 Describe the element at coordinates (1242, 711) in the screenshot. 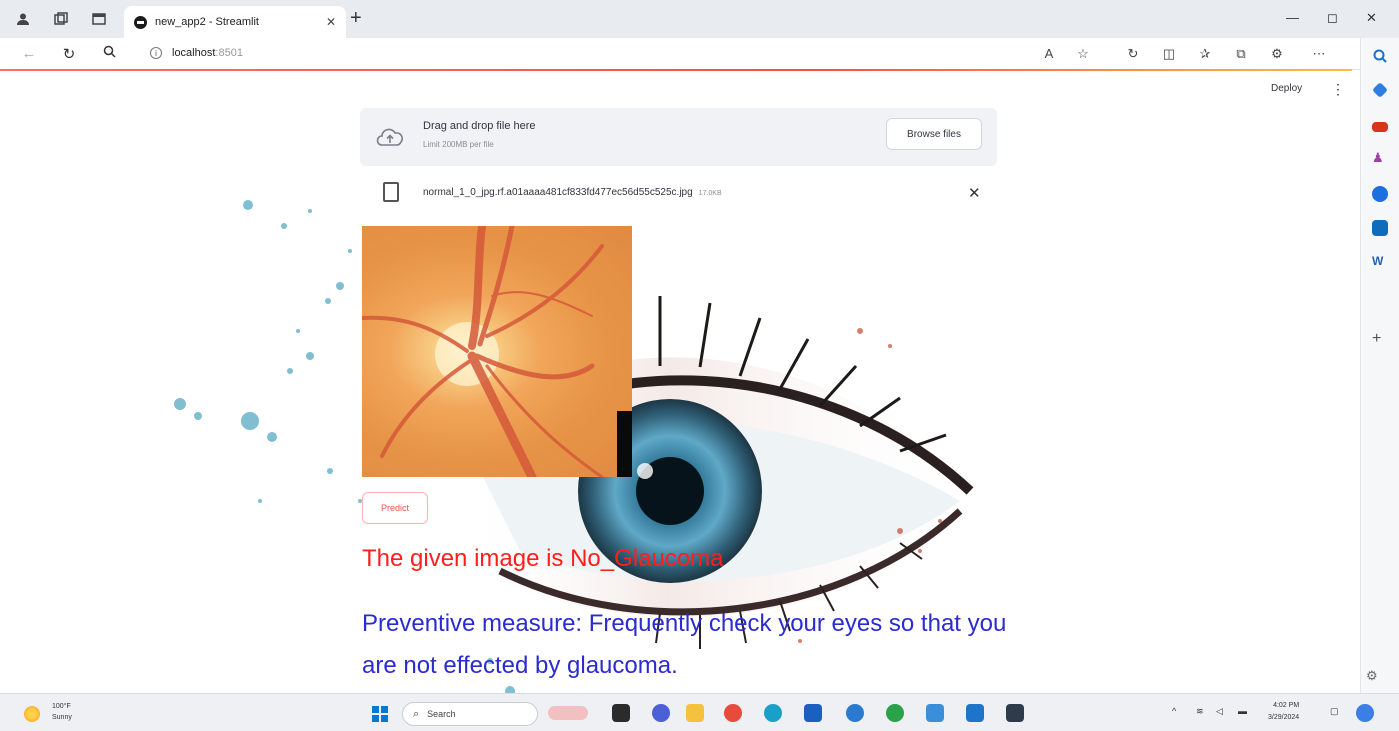

I see `battery-icon: ▬` at that location.